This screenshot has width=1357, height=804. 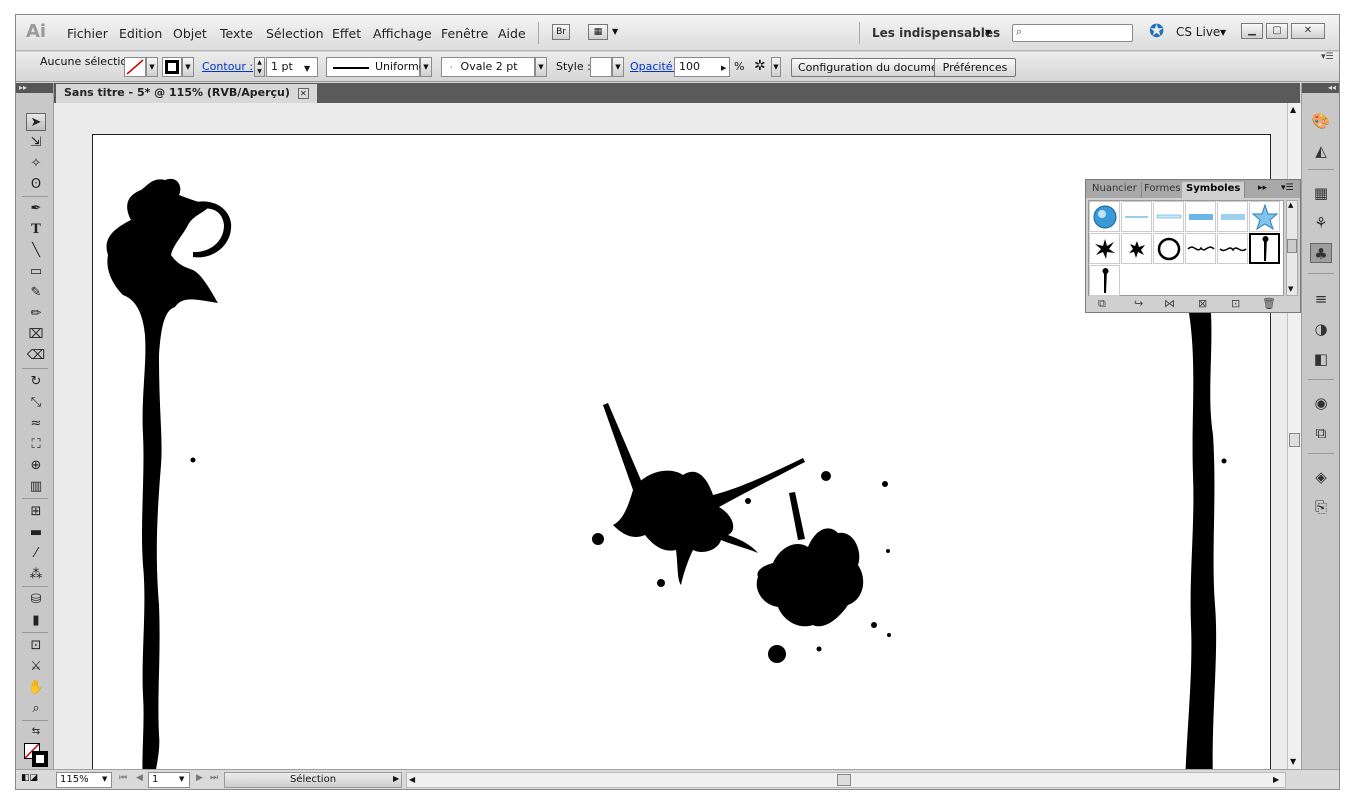 What do you see at coordinates (402, 33) in the screenshot?
I see `menu-affichage: Affichage` at bounding box center [402, 33].